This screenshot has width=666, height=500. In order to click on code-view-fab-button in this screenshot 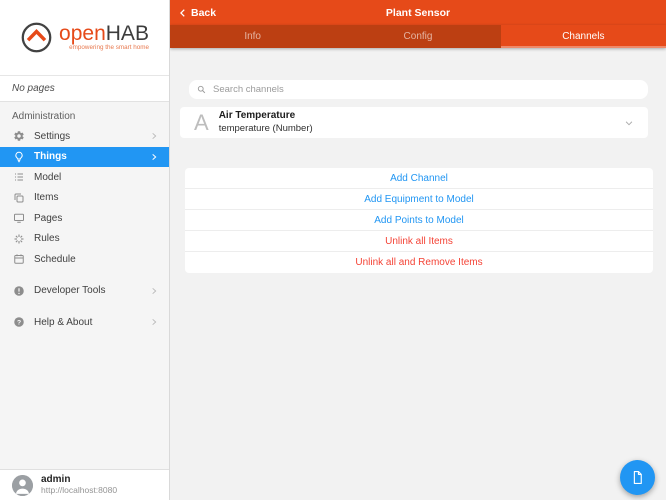, I will do `click(637, 477)`.